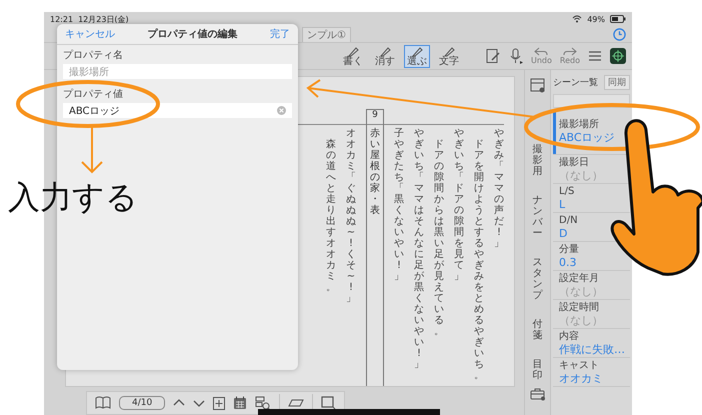 Image resolution: width=702 pixels, height=415 pixels. Describe the element at coordinates (62, 19) in the screenshot. I see `status-time: 12:21` at that location.